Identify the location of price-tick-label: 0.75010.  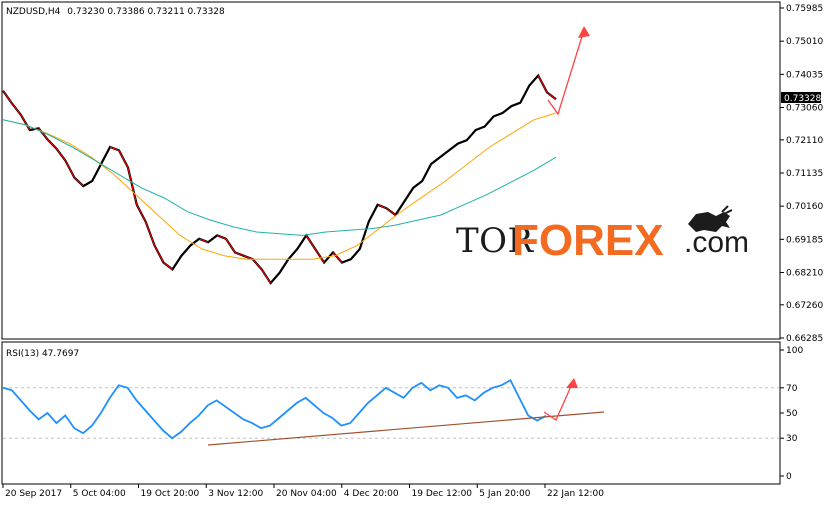
(804, 42).